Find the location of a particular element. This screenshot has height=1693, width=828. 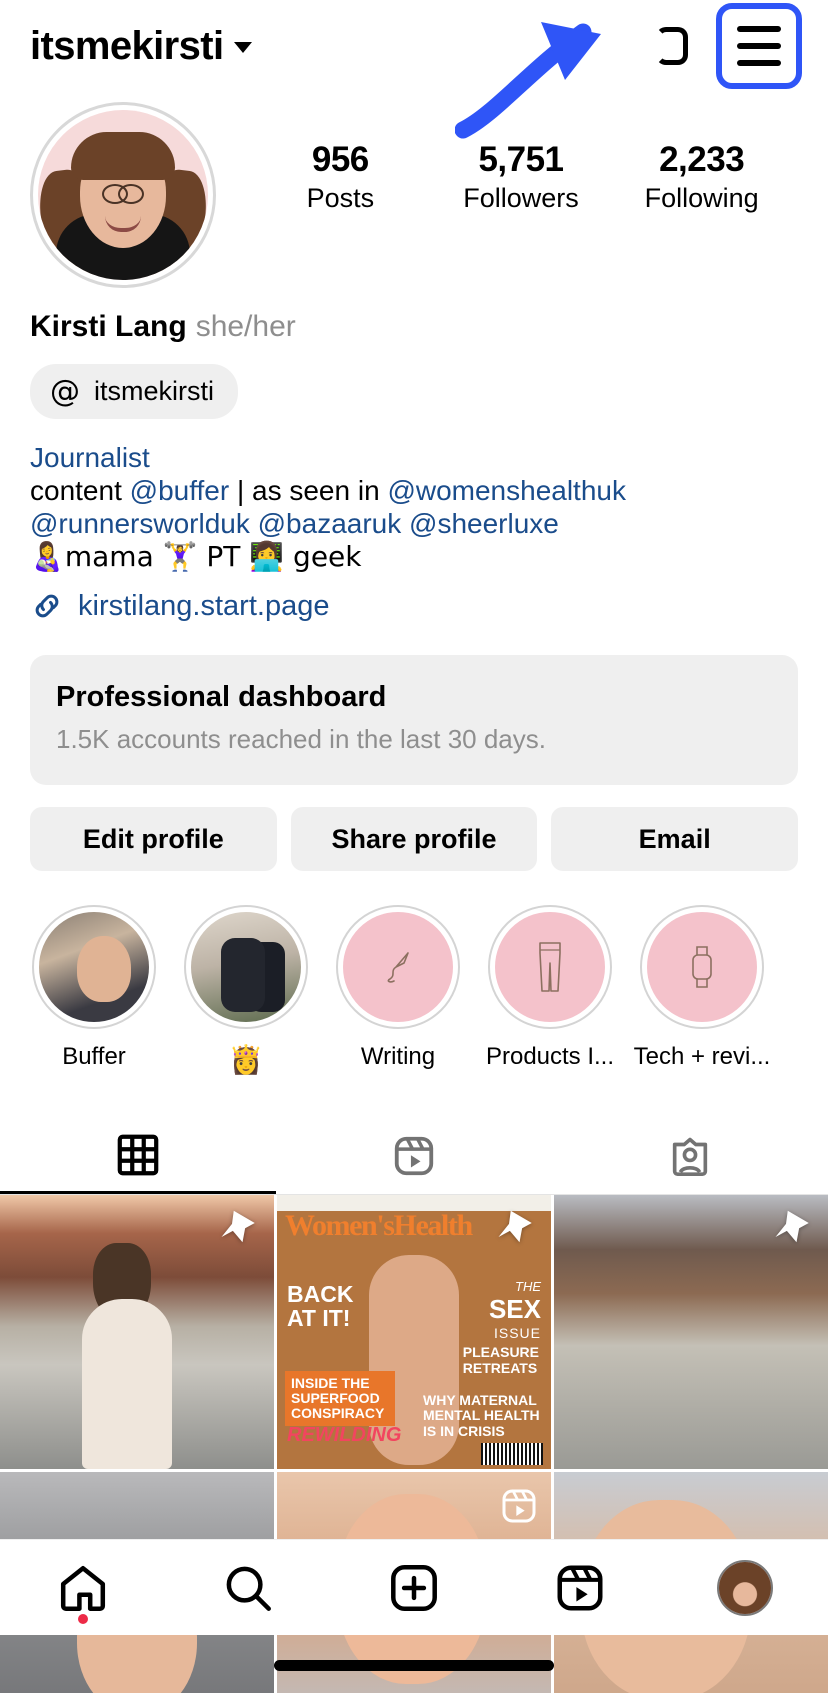

profile-tabs is located at coordinates (414, 1157).